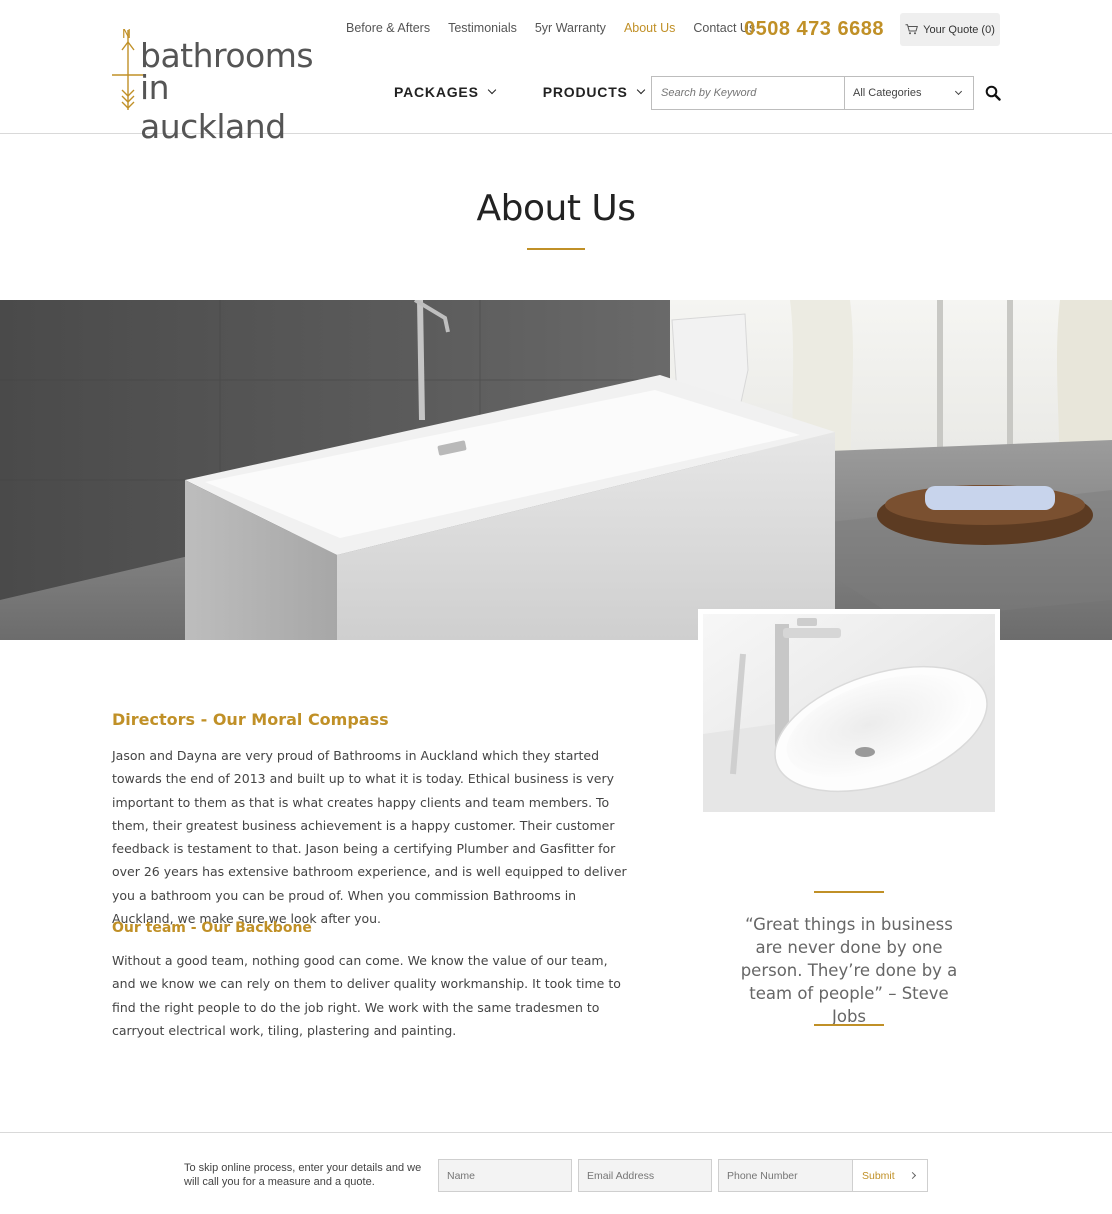  I want to click on nav-products: PRODUCTS, so click(593, 92).